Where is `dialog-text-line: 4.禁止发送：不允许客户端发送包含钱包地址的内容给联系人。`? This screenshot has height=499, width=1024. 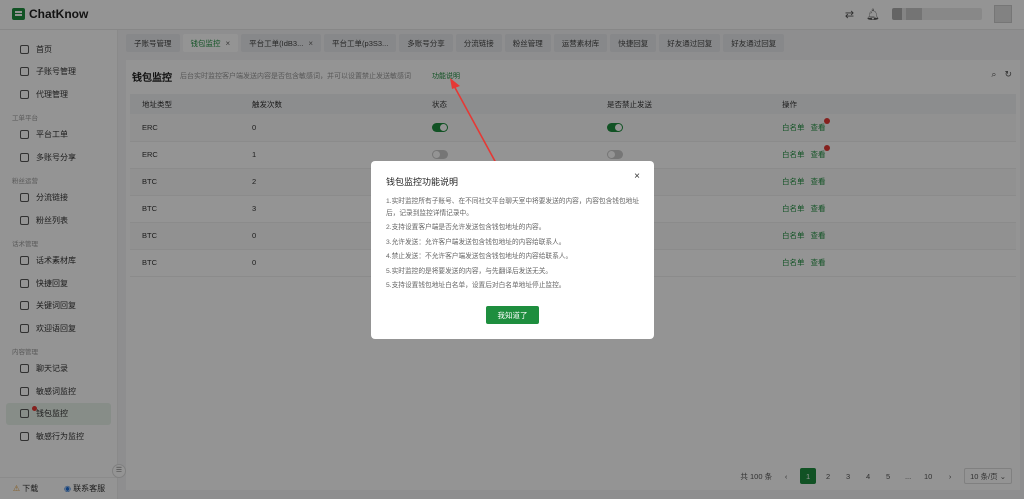
dialog-text-line: 4.禁止发送：不允许客户端发送包含钱包地址的内容给联系人。 is located at coordinates (479, 256).